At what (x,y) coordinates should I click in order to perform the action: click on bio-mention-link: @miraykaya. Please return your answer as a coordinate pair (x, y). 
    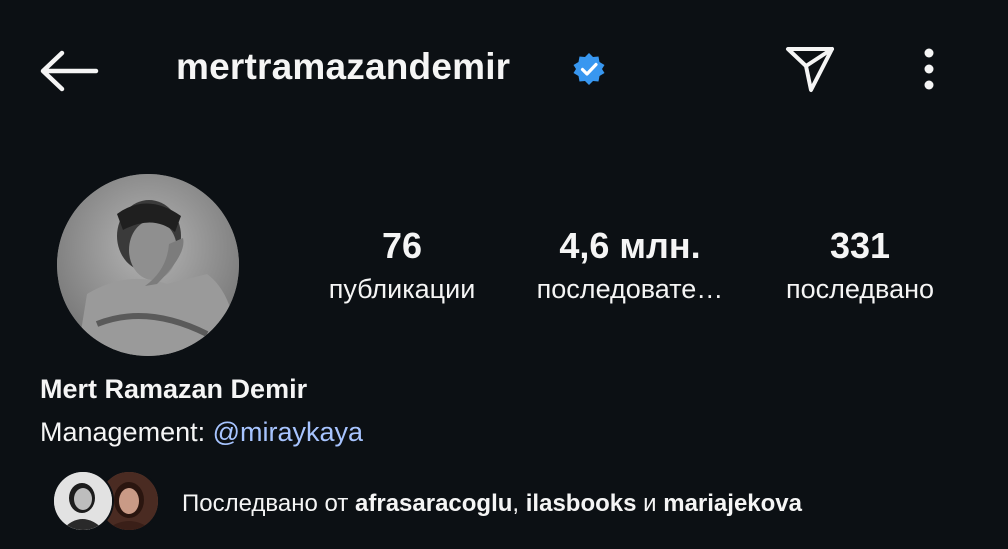
    Looking at the image, I should click on (288, 432).